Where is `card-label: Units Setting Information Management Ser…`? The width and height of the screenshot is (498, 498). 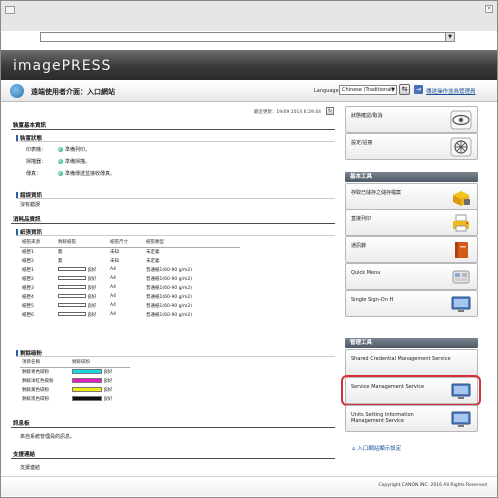
card-label: Units Setting Information Management Ser… is located at coordinates (382, 418).